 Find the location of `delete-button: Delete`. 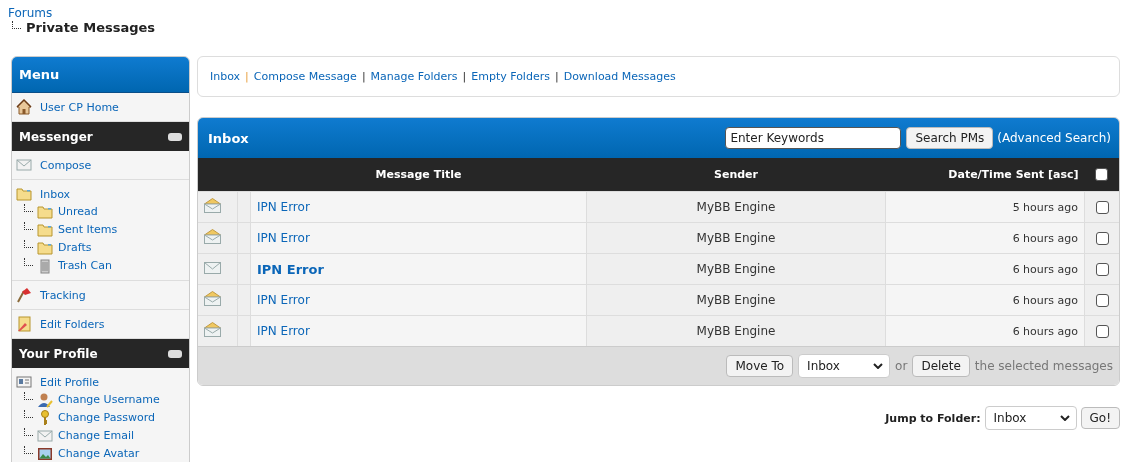

delete-button: Delete is located at coordinates (941, 366).